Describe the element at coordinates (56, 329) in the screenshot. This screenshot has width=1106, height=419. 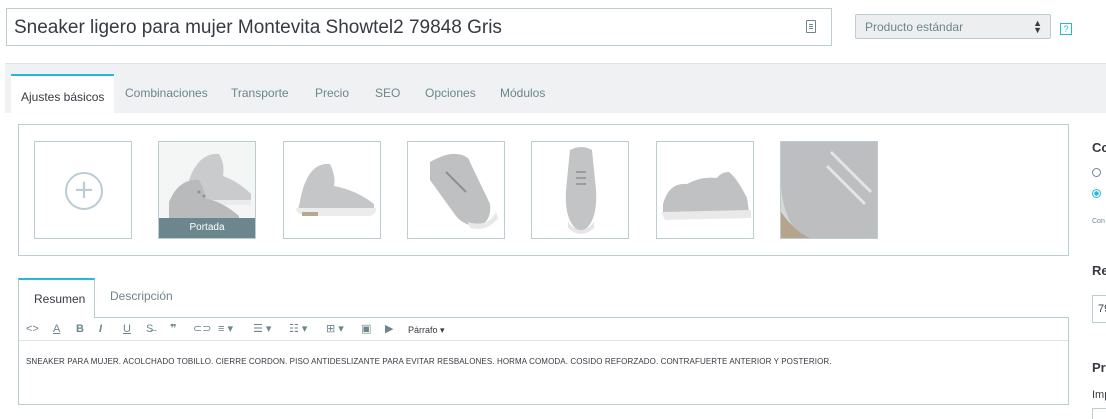
I see `text-color-button: A` at that location.